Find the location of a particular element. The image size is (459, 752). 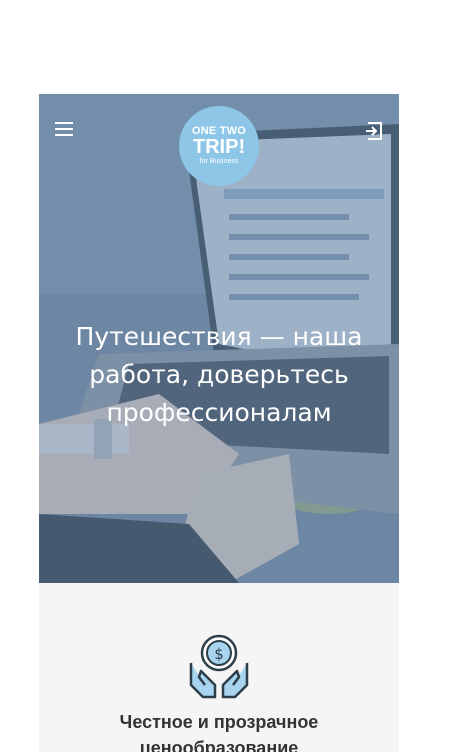

feature-title: Честное и прозрачное ценообразование is located at coordinates (219, 732).